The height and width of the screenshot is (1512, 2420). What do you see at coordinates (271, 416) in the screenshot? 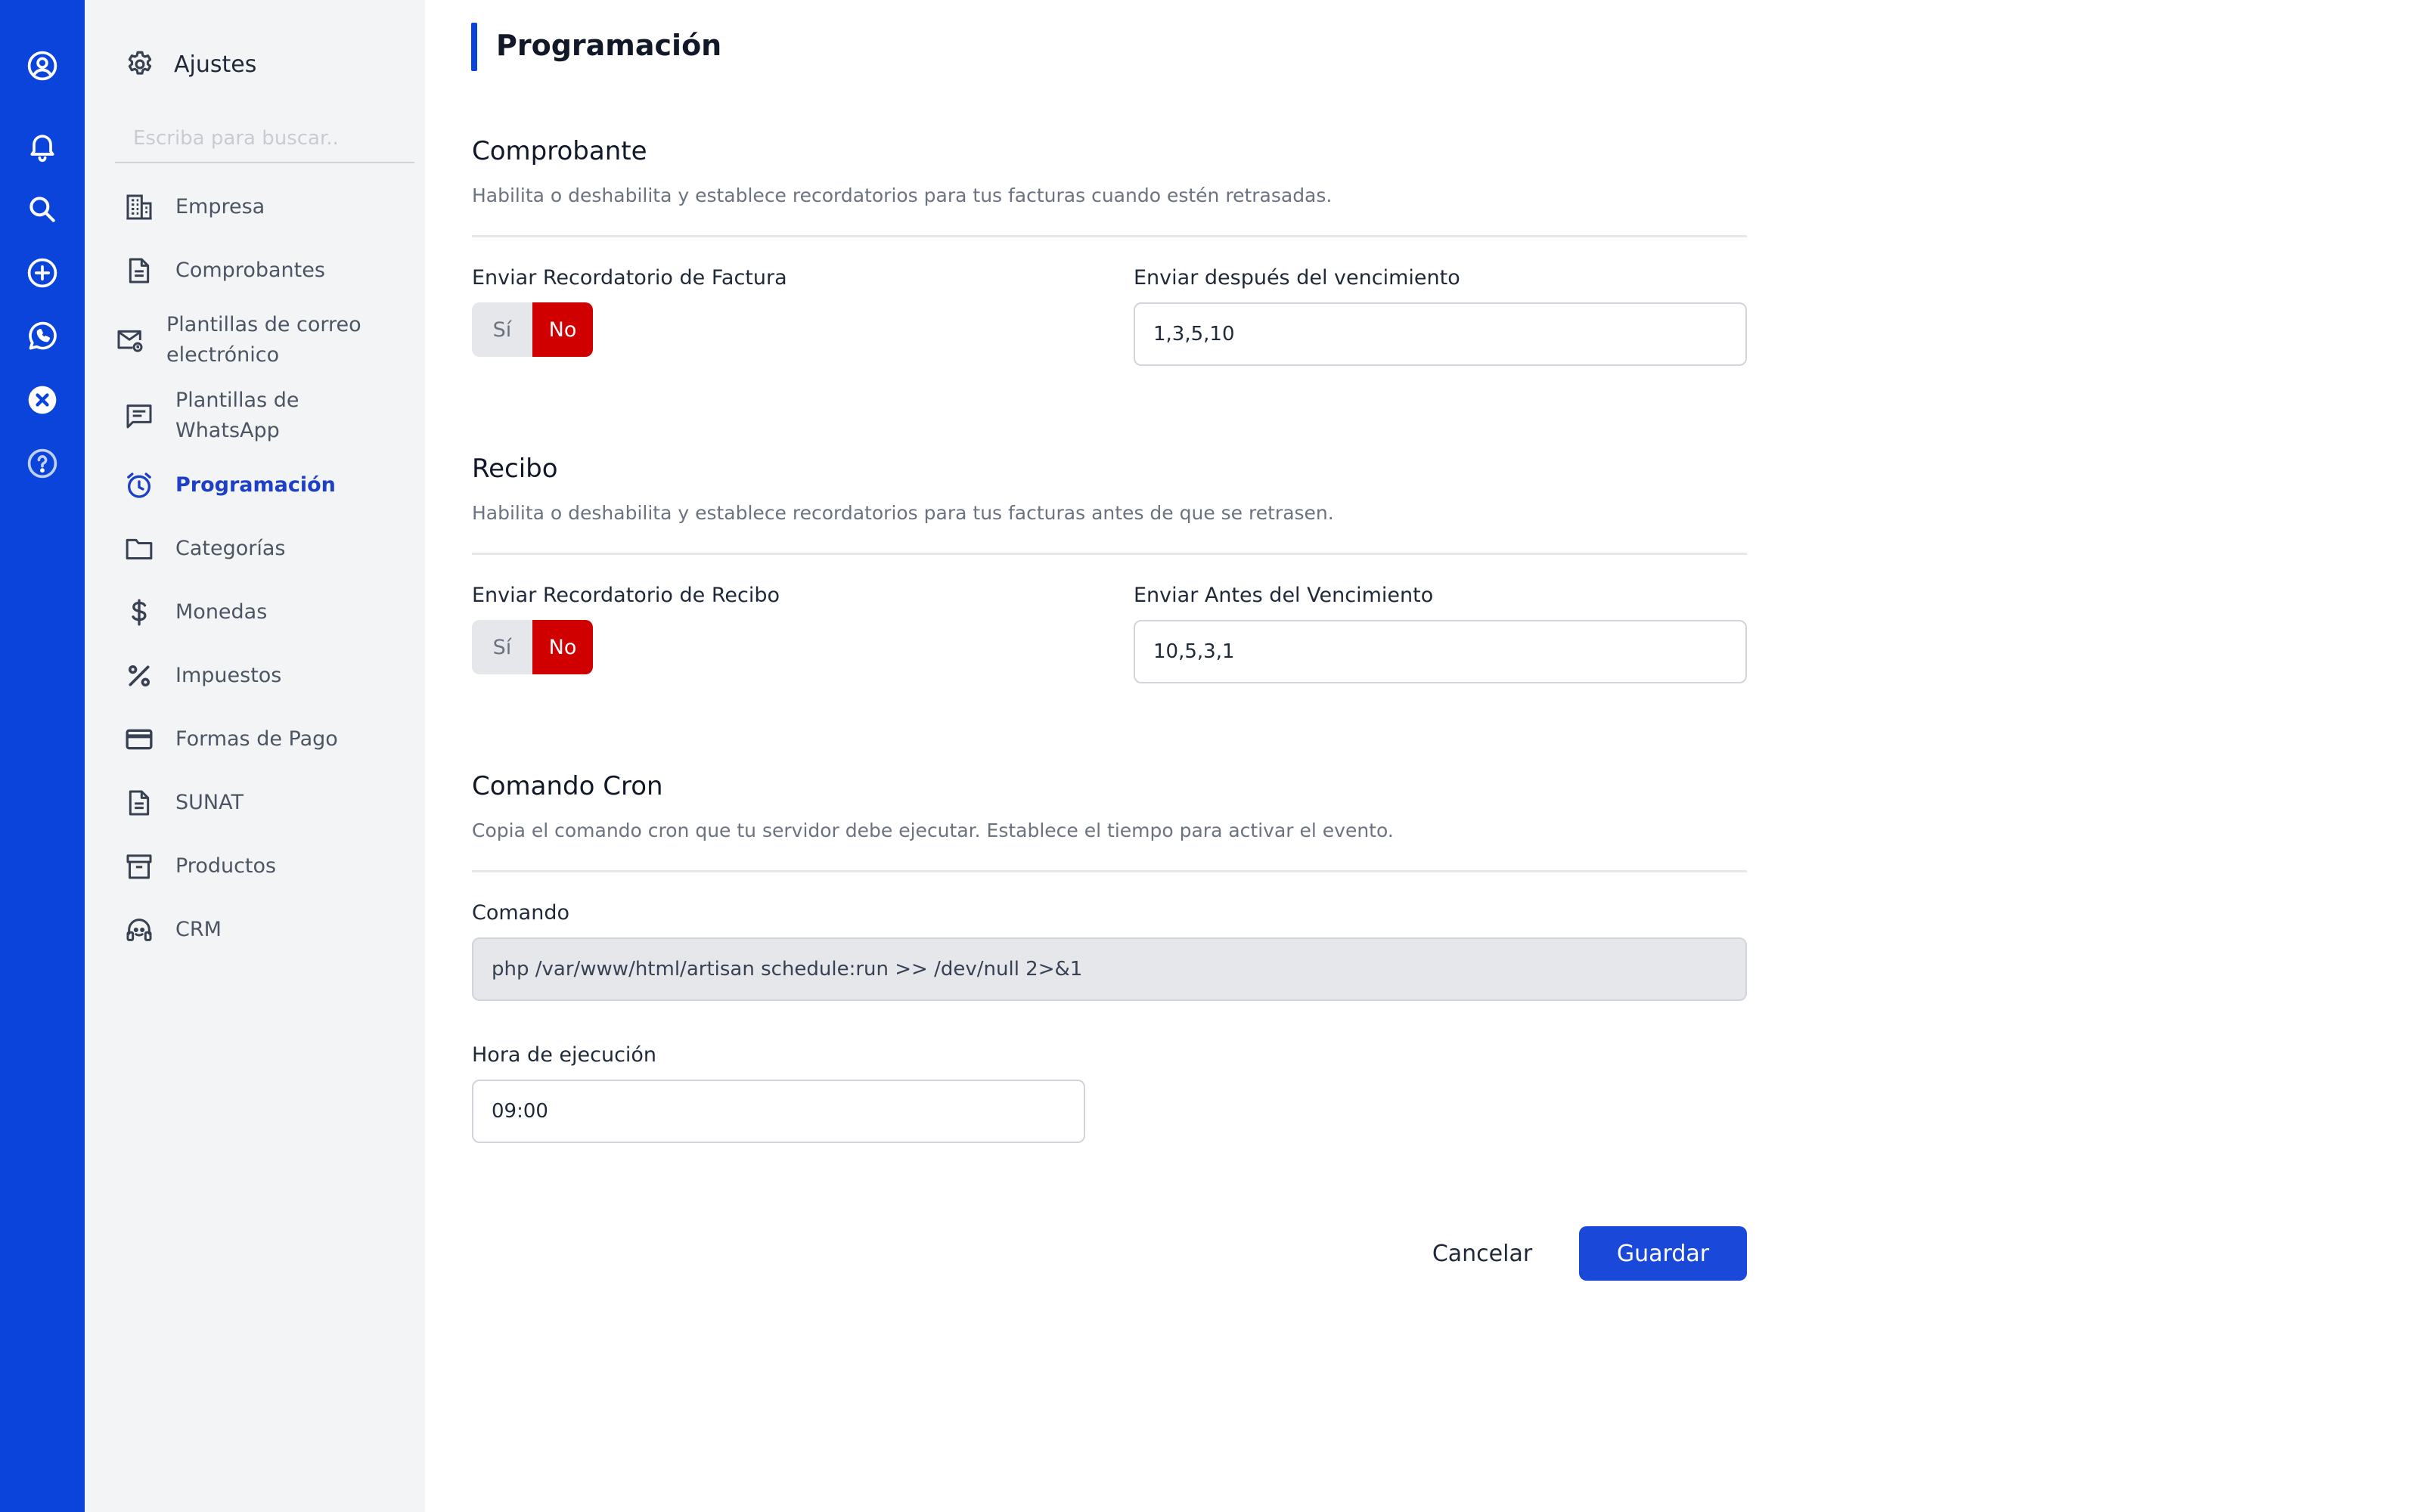
I see `sidebar-item-plantillas-whatsapp: Plantillas de WhatsApp` at bounding box center [271, 416].